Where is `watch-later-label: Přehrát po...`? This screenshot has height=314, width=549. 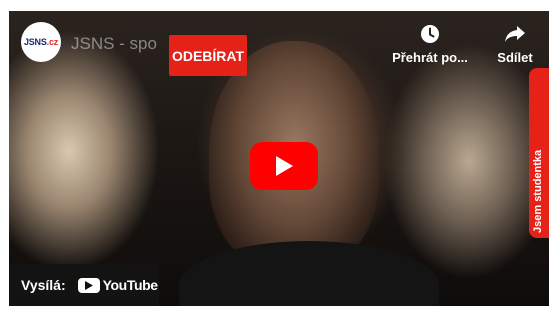
watch-later-label: Přehrát po... is located at coordinates (430, 57).